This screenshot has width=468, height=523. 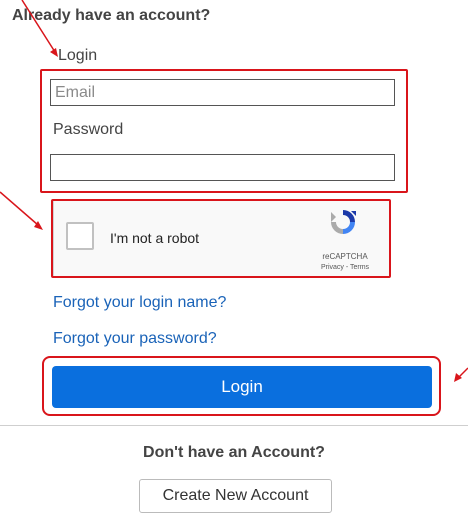 What do you see at coordinates (235, 496) in the screenshot?
I see `create-account-button: Create New Account` at bounding box center [235, 496].